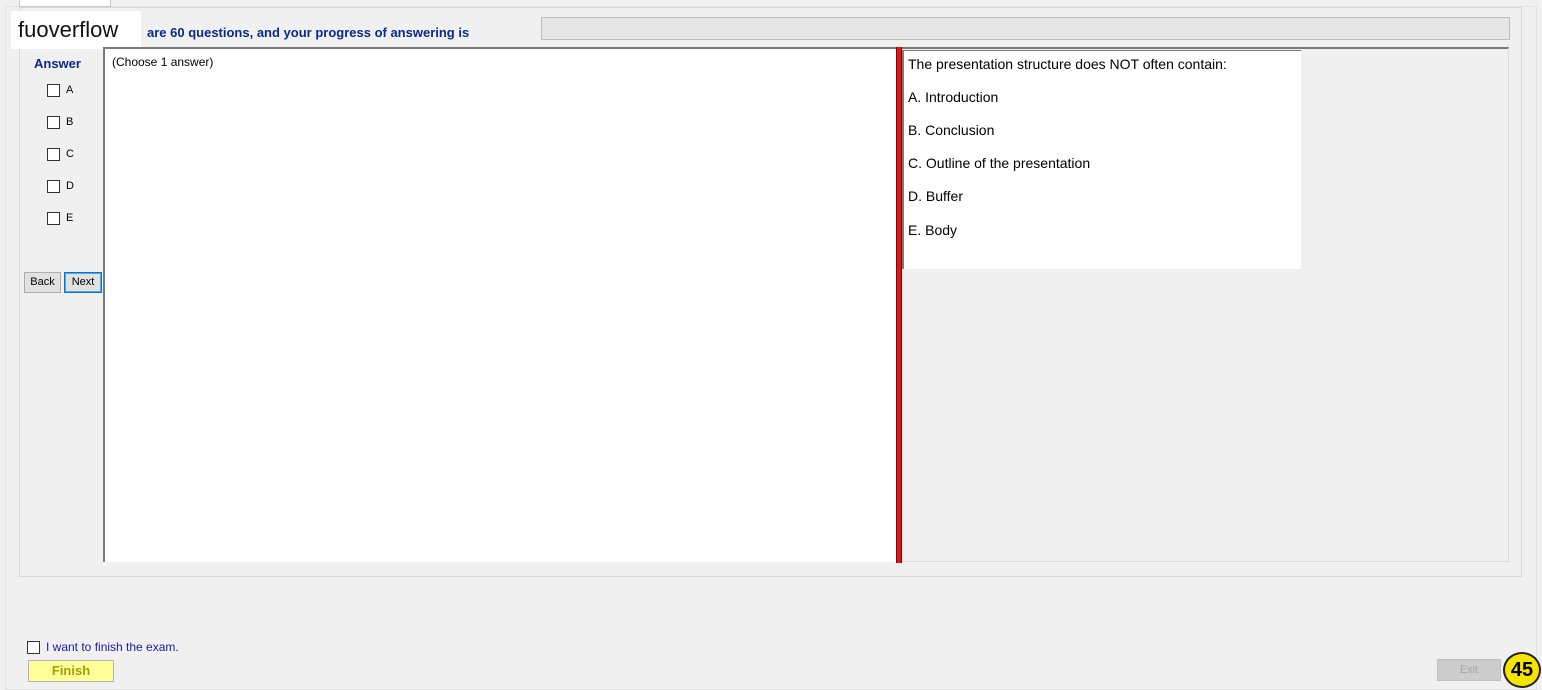 The height and width of the screenshot is (690, 1542). What do you see at coordinates (53, 218) in the screenshot?
I see `checkbox-e` at bounding box center [53, 218].